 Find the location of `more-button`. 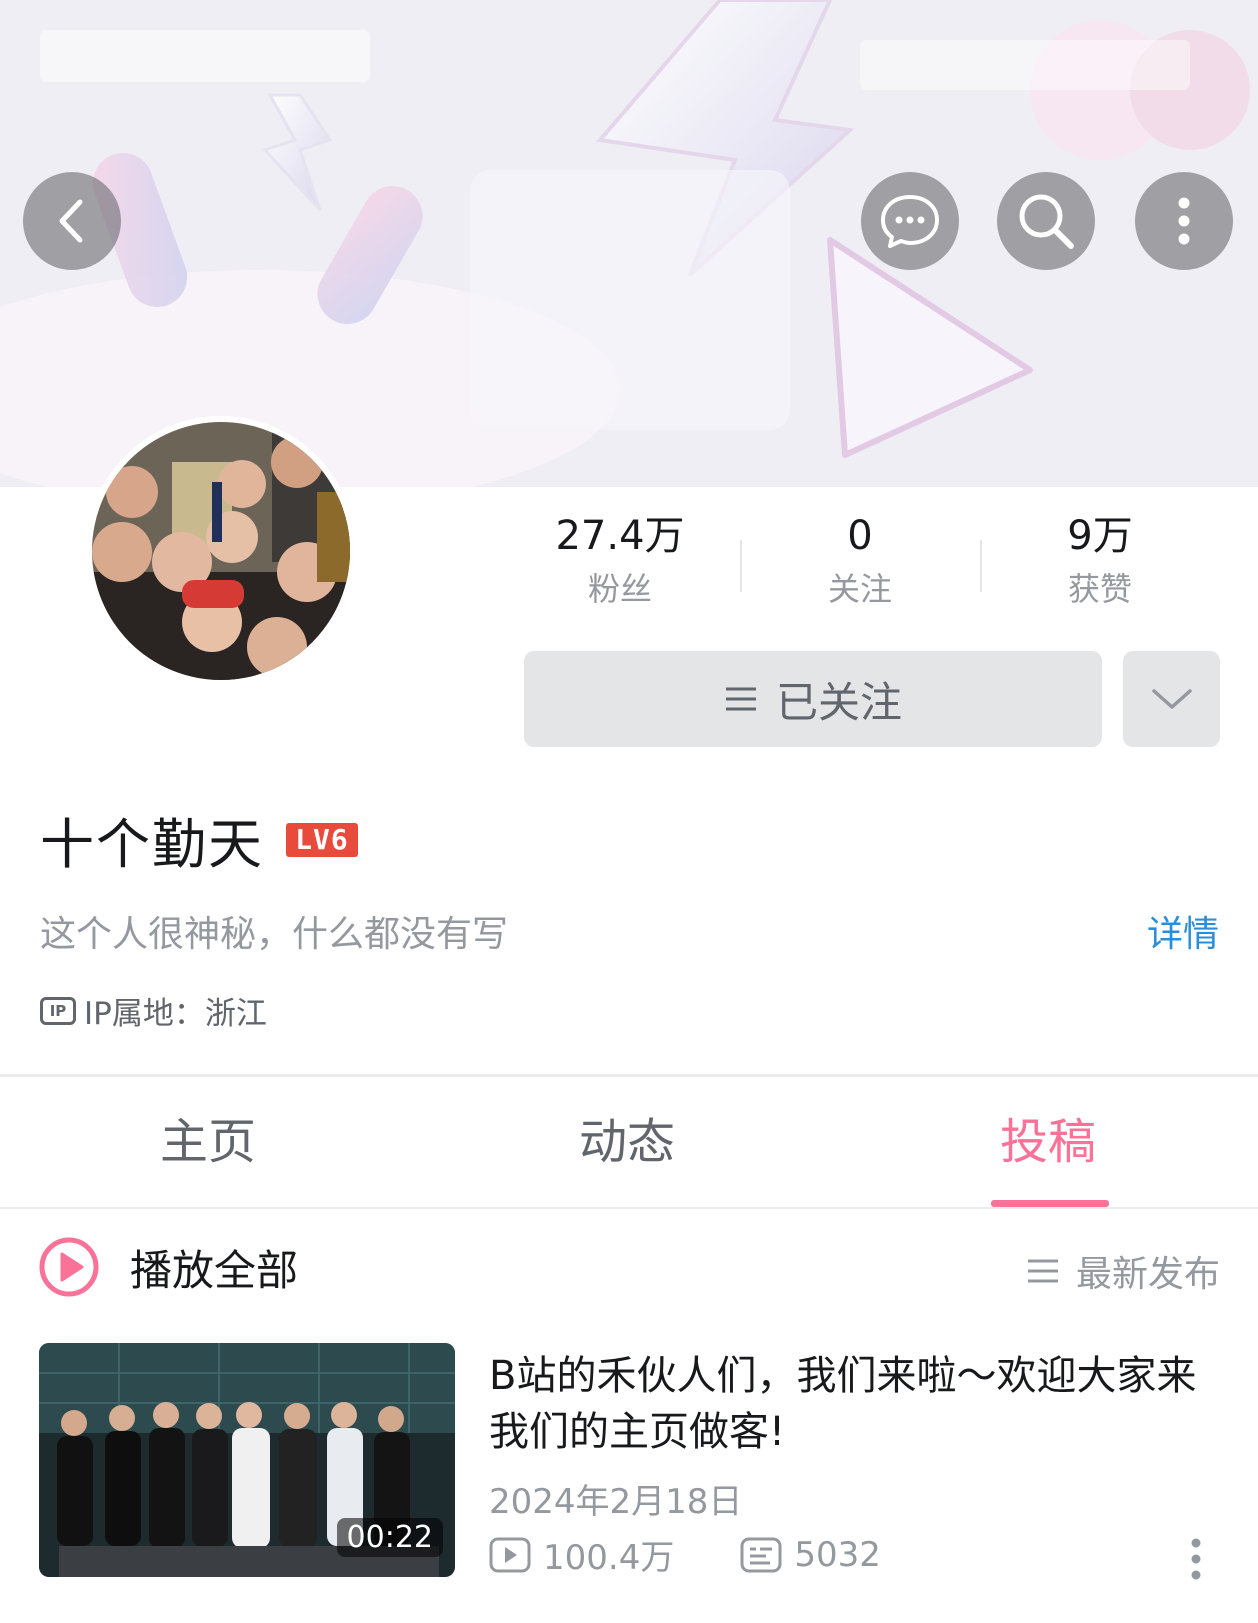

more-button is located at coordinates (1184, 221).